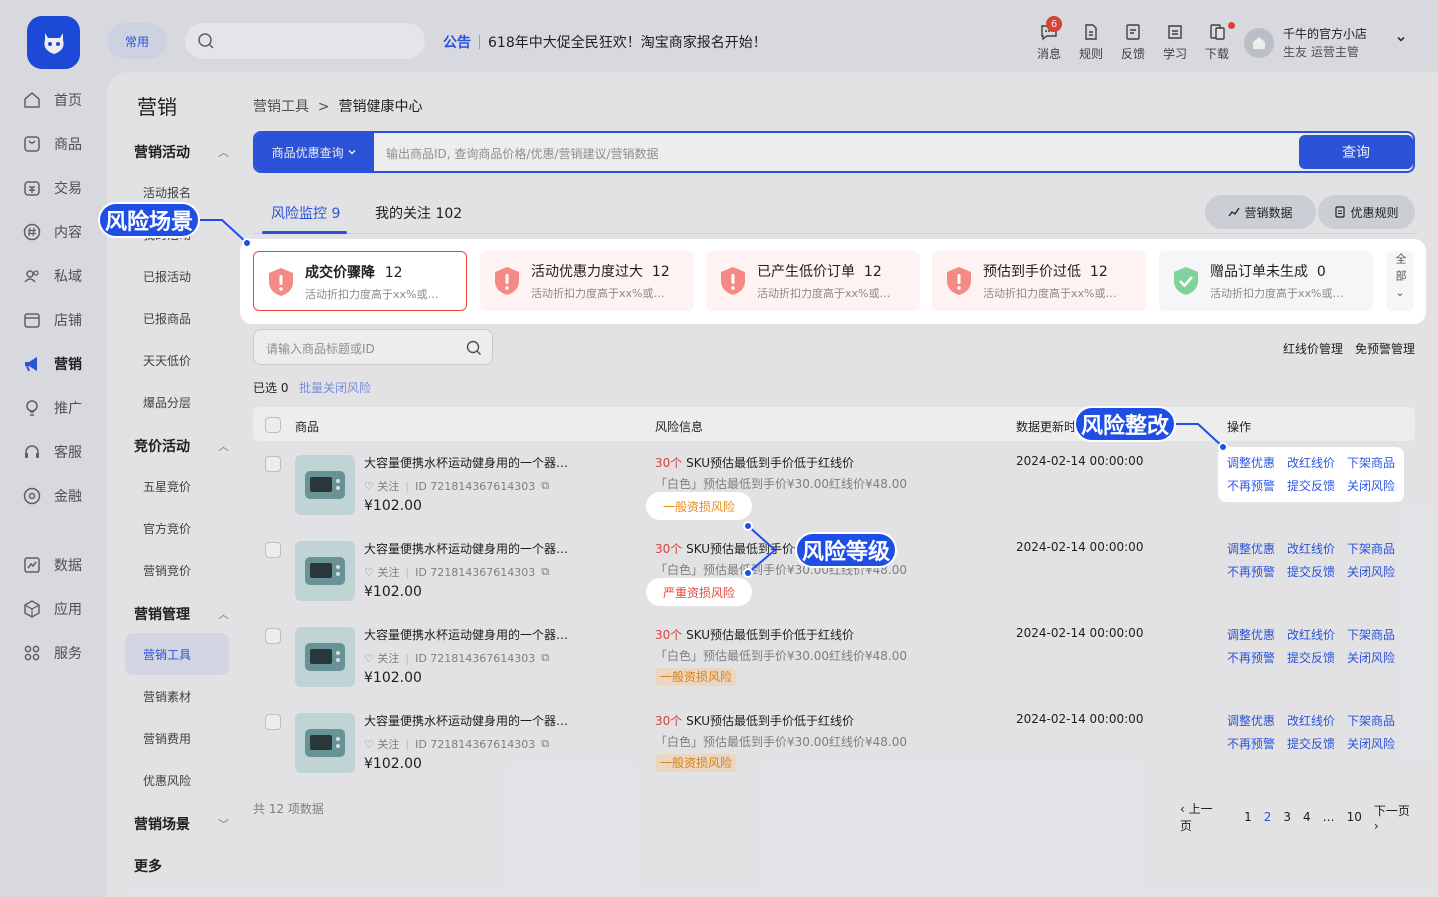 This screenshot has width=1438, height=897. What do you see at coordinates (1125, 424) in the screenshot?
I see `callout-risk-rectify: 风险整改` at bounding box center [1125, 424].